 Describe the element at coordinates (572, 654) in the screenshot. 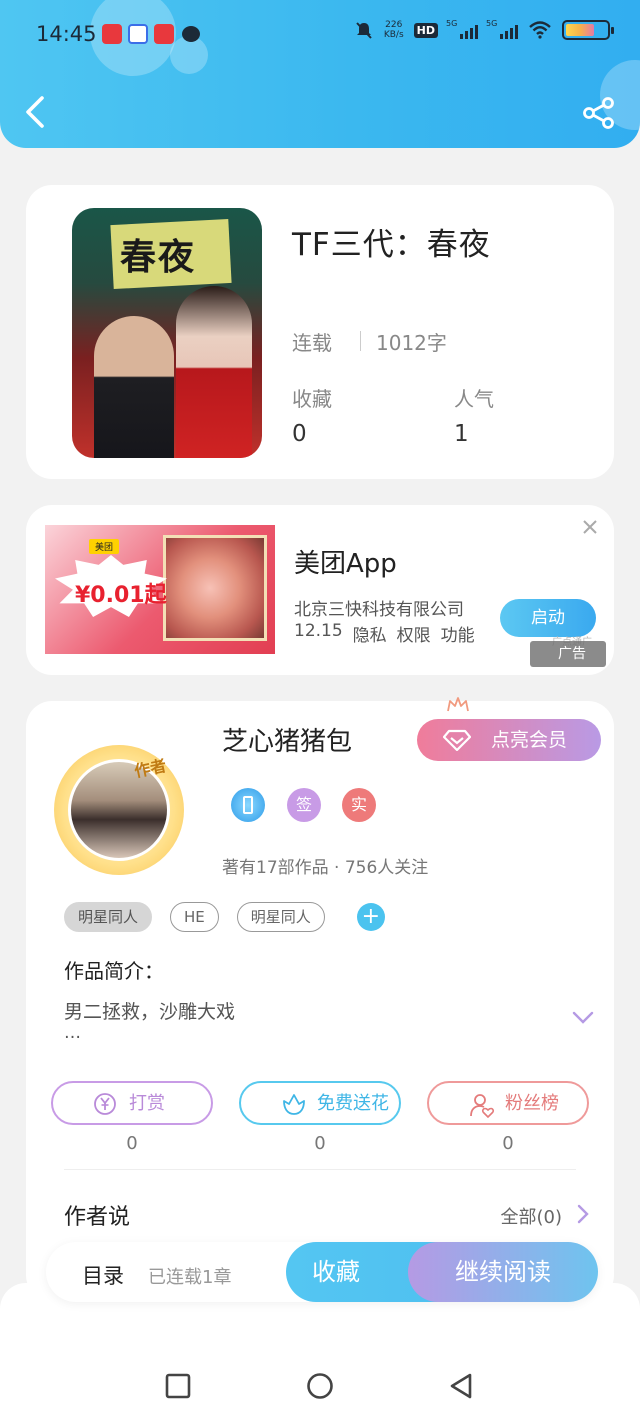

I see `ad-badge-label: 广告` at that location.